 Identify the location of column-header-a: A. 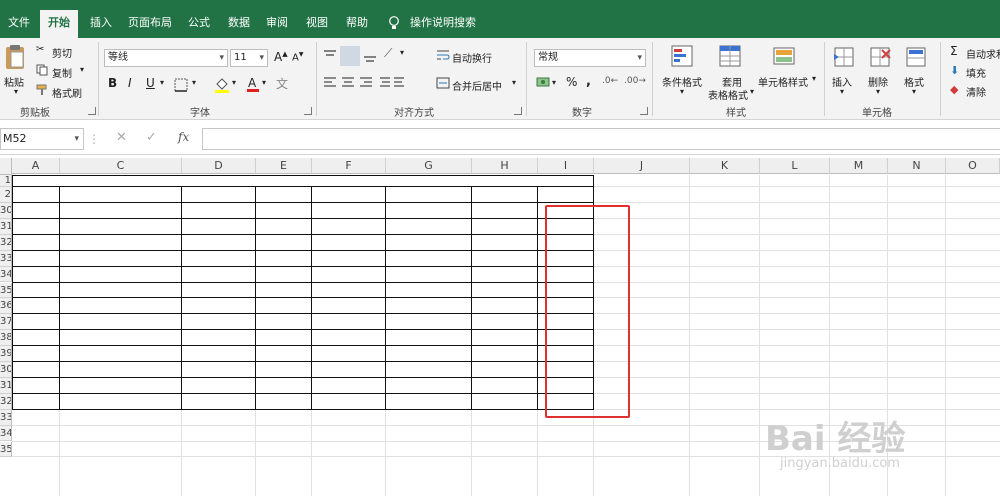
(36, 166).